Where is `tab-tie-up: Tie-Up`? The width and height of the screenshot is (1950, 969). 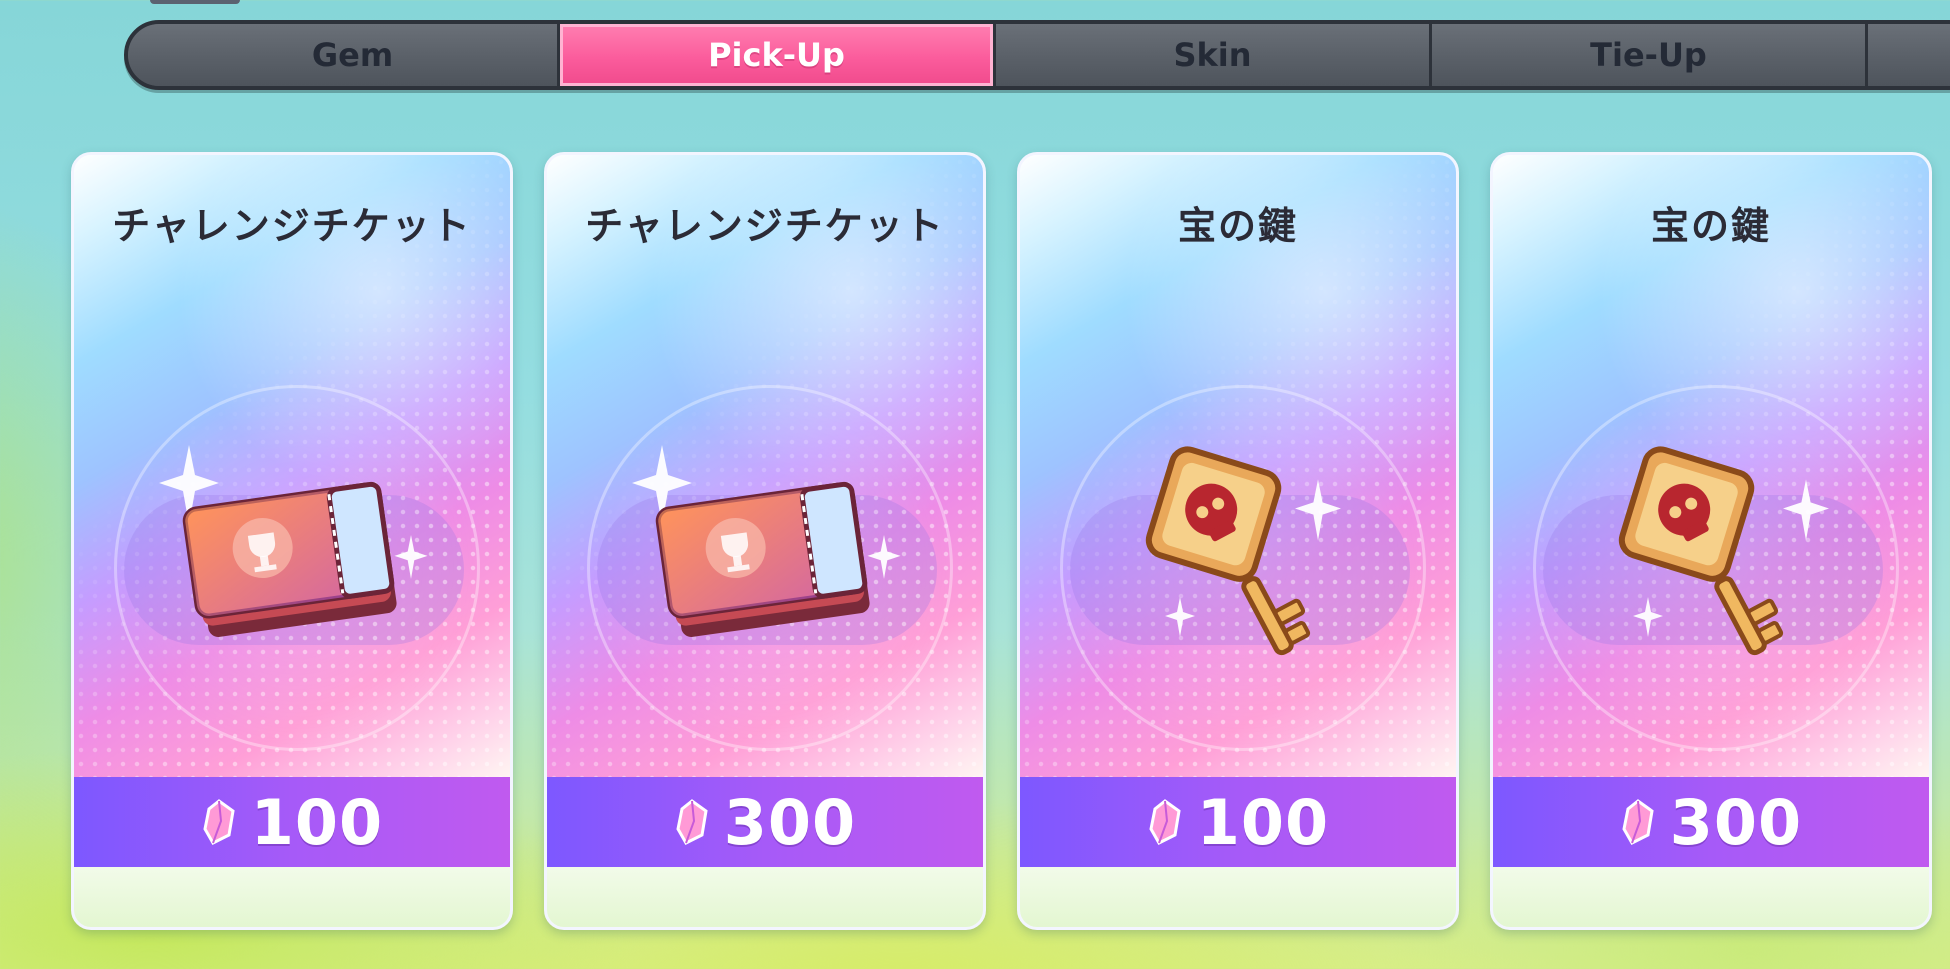 tab-tie-up: Tie-Up is located at coordinates (1650, 55).